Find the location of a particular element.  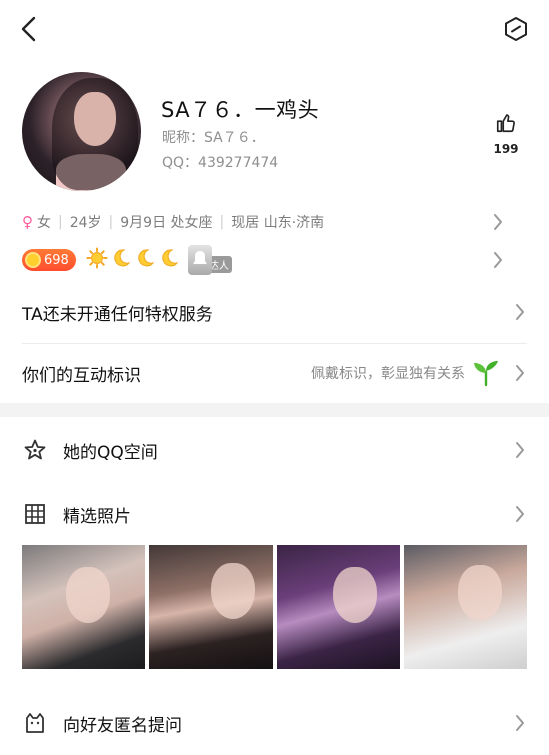

avatar is located at coordinates (81, 131).